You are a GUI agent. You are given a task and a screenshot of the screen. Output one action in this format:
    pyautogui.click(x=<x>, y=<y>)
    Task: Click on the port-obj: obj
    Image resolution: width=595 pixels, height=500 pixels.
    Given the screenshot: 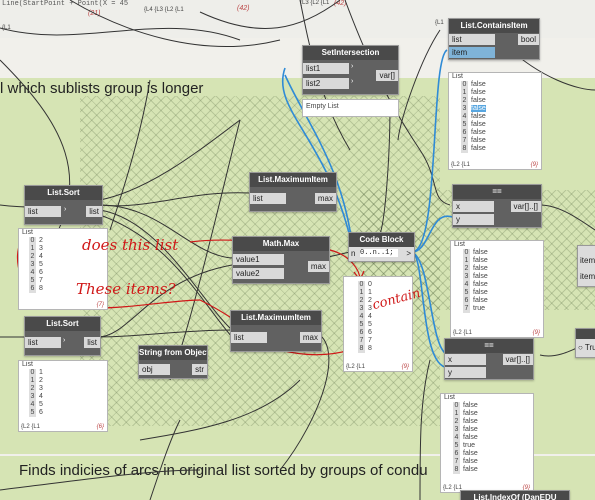 What is the action you would take?
    pyautogui.click(x=154, y=369)
    